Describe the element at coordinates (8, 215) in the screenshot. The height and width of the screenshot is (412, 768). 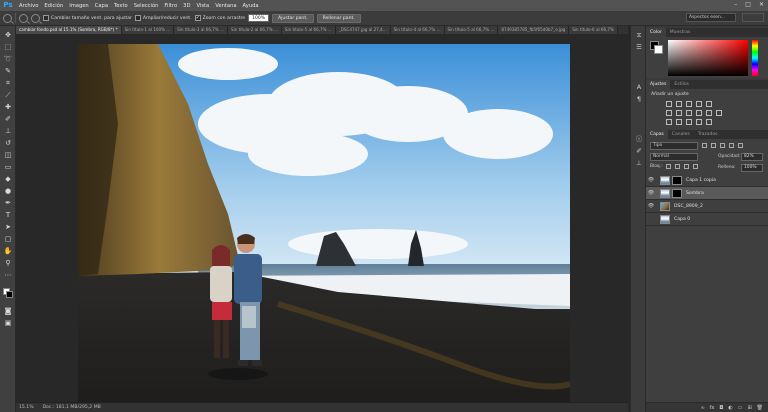
I see `type-tool-icon: T` at that location.